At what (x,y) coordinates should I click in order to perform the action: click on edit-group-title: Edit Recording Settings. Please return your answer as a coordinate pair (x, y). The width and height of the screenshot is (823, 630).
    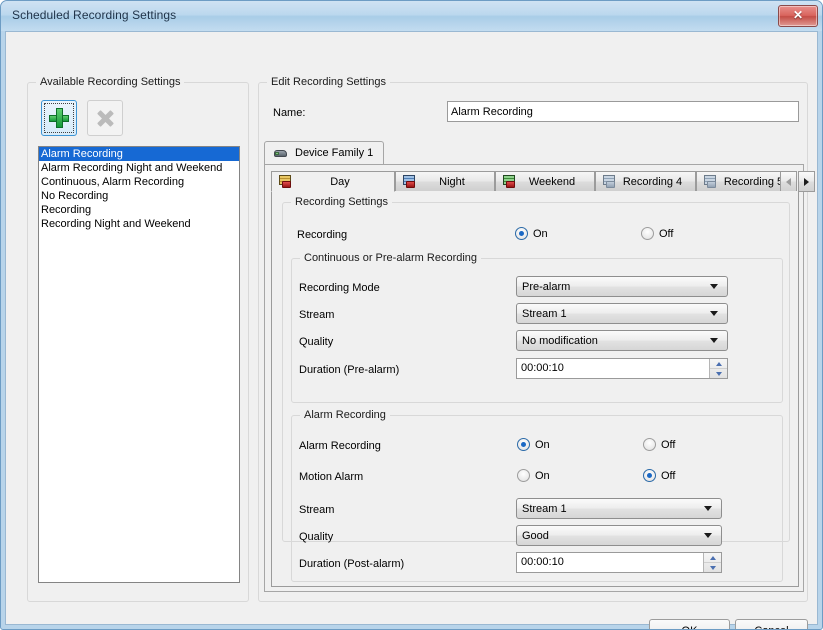
    Looking at the image, I should click on (328, 82).